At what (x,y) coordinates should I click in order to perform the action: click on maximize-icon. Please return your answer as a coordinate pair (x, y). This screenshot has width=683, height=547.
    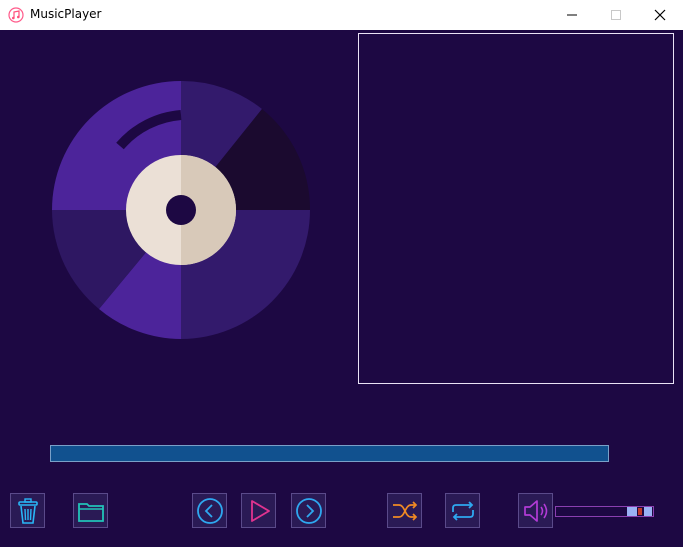
    Looking at the image, I should click on (616, 15).